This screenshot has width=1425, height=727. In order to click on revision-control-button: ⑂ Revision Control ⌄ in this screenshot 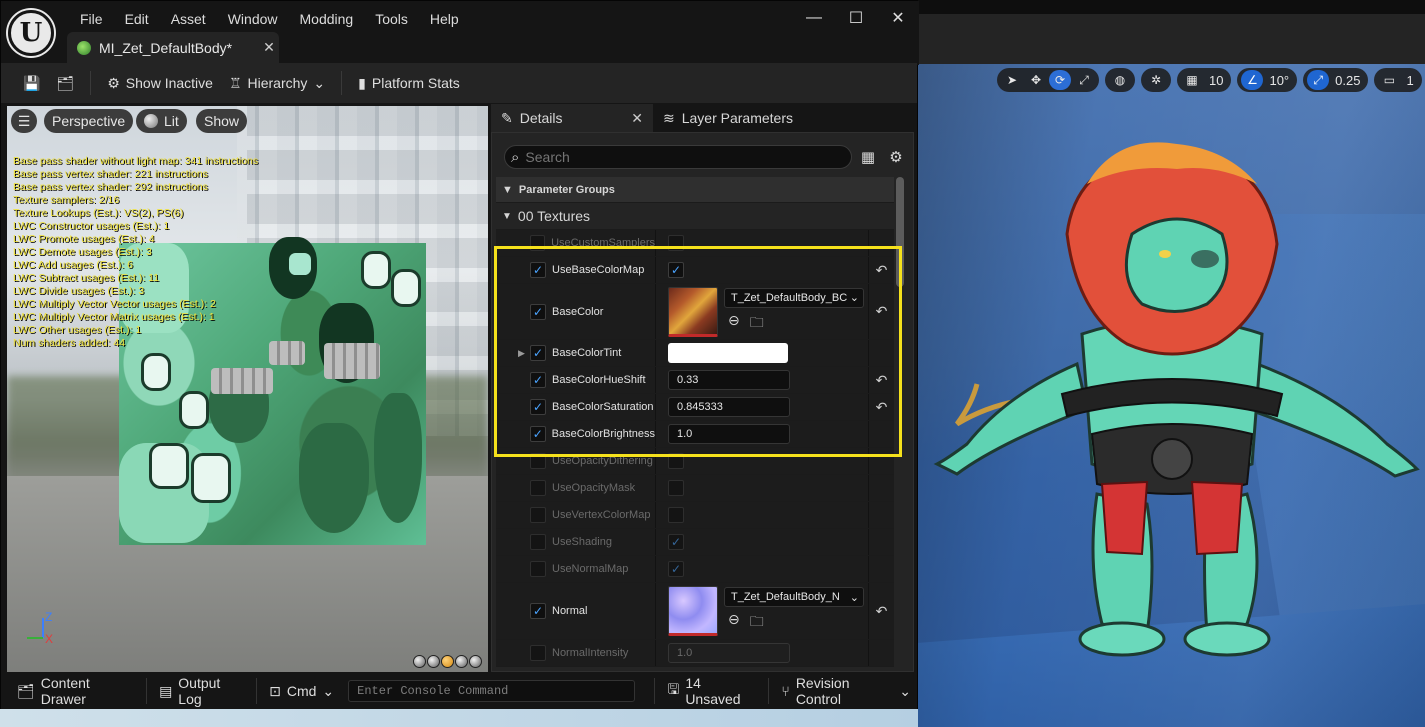, I will do `click(846, 691)`.